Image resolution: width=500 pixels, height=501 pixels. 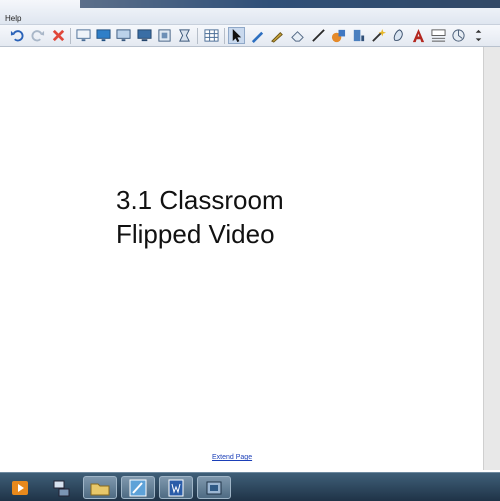 I want to click on delete-icon, so click(x=58, y=35).